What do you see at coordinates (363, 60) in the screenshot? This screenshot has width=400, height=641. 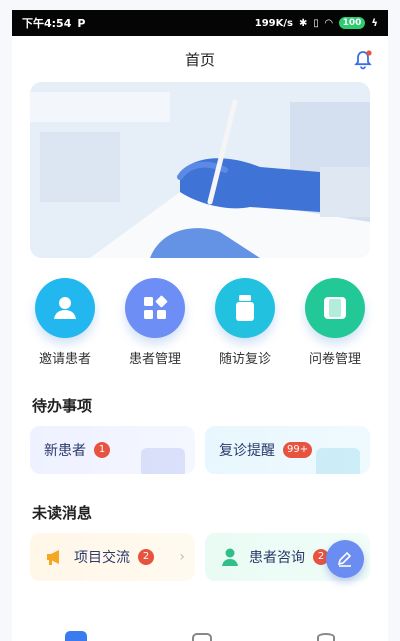 I see `bell-icon` at bounding box center [363, 60].